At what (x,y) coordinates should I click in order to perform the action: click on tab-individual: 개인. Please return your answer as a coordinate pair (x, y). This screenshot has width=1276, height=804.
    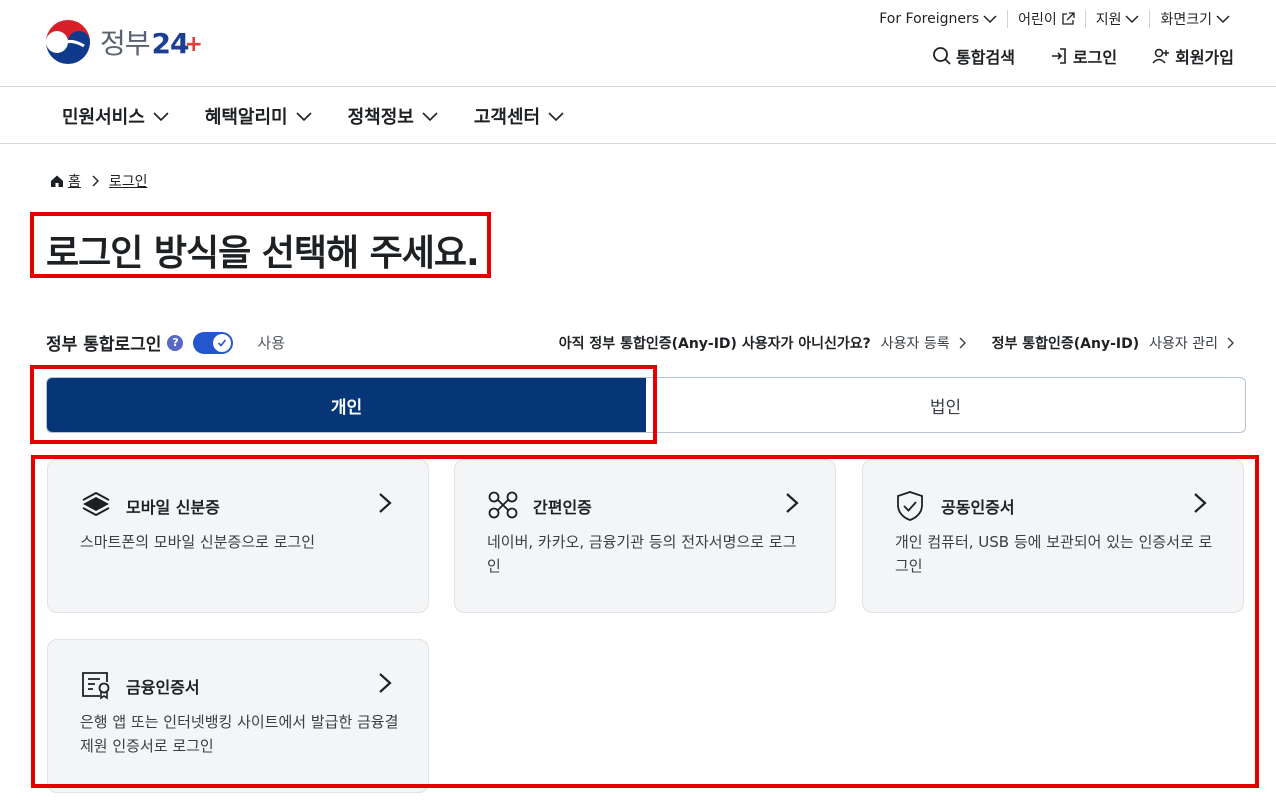
    Looking at the image, I should click on (346, 405).